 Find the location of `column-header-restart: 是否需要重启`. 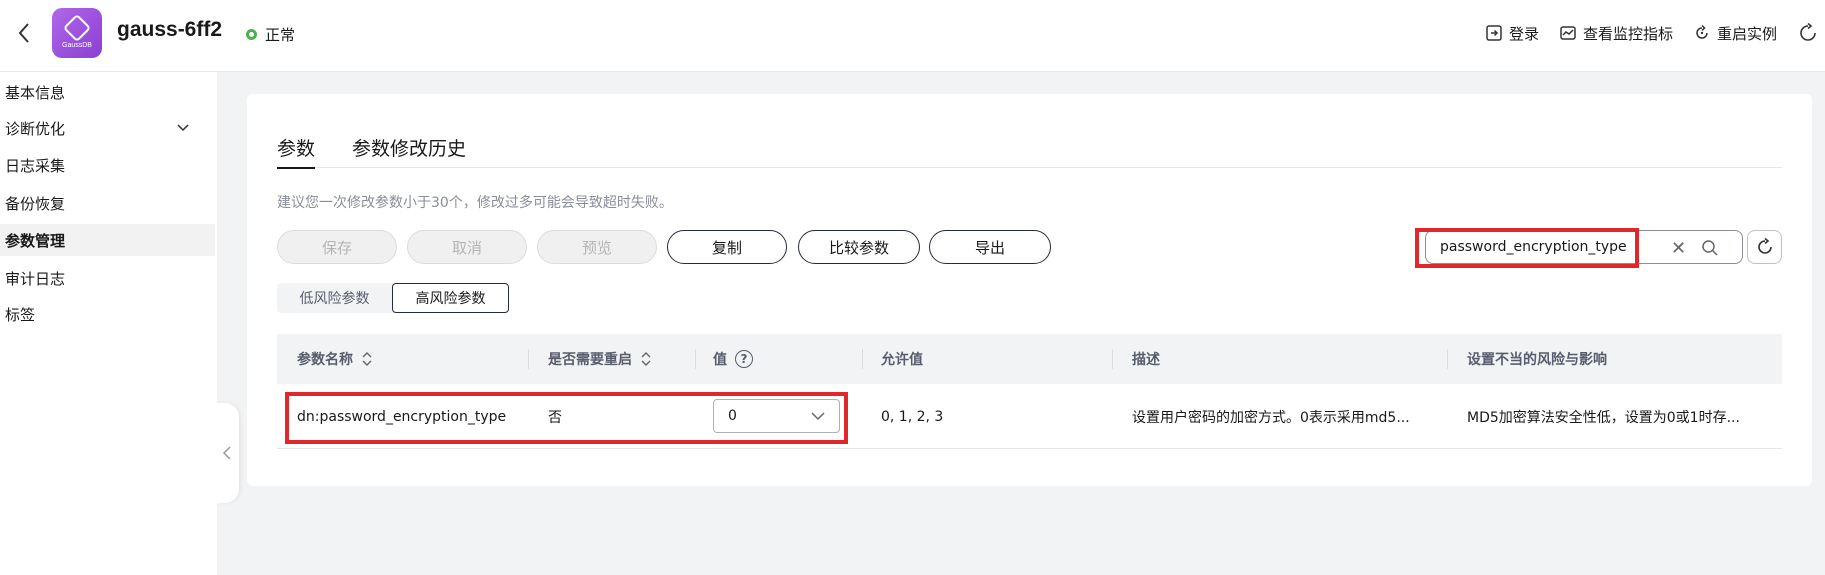

column-header-restart: 是否需要重启 is located at coordinates (600, 359).